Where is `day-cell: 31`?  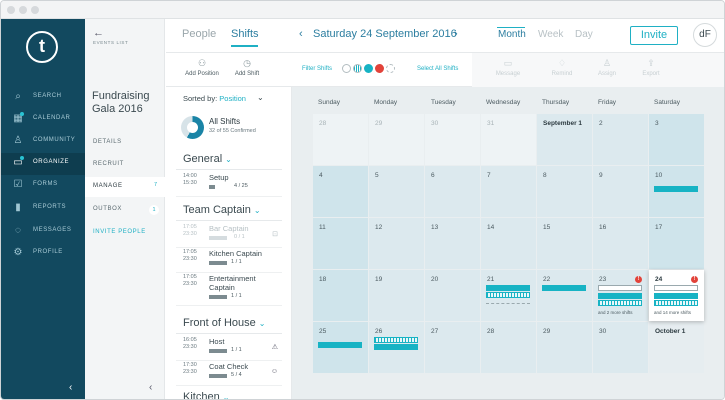
day-cell: 31 is located at coordinates (508, 139).